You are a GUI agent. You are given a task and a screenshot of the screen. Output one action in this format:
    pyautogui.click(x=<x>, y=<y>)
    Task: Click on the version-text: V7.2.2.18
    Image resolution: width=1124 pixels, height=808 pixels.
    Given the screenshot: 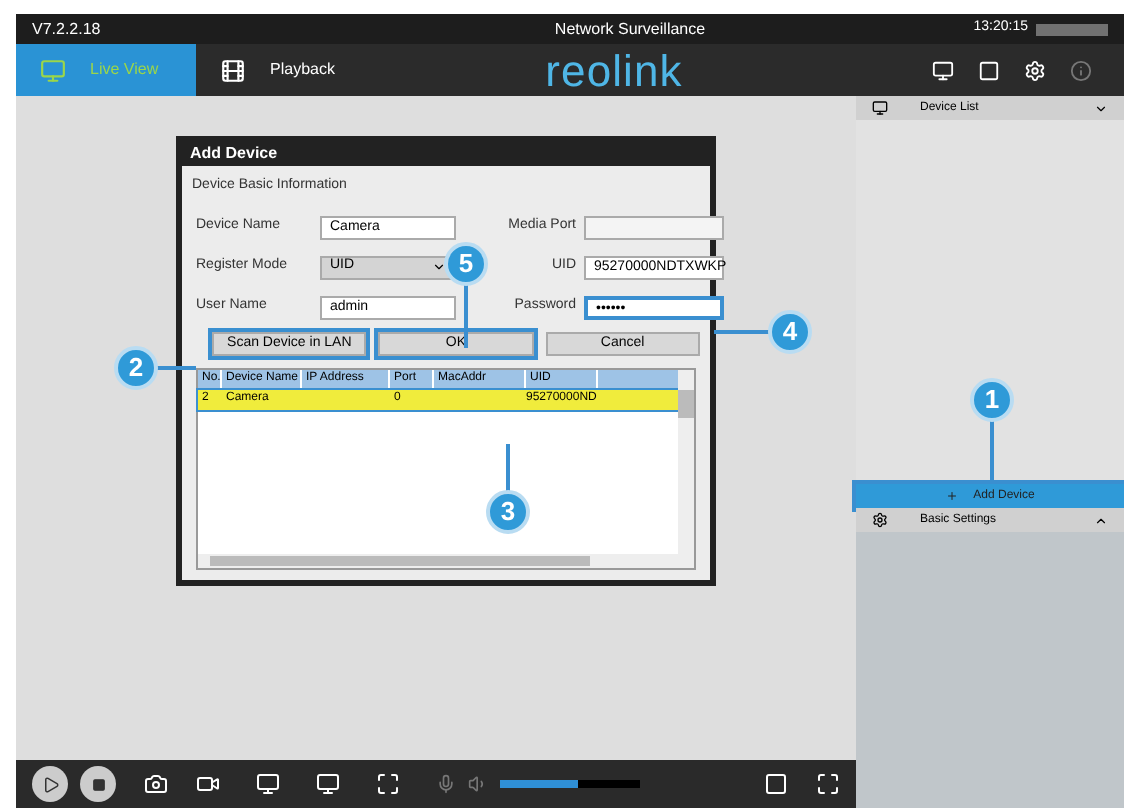 What is the action you would take?
    pyautogui.click(x=67, y=29)
    